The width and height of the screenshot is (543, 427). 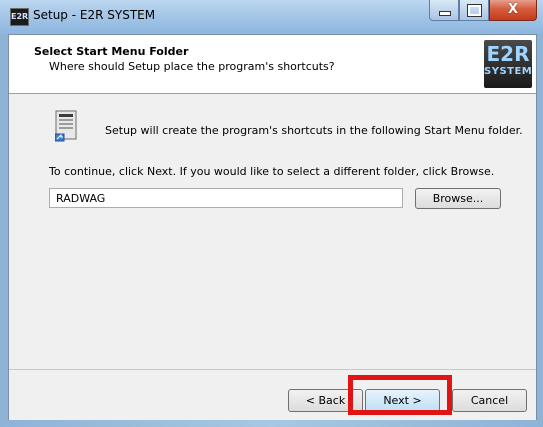 What do you see at coordinates (508, 54) in the screenshot?
I see `logo-text-line1: E2R` at bounding box center [508, 54].